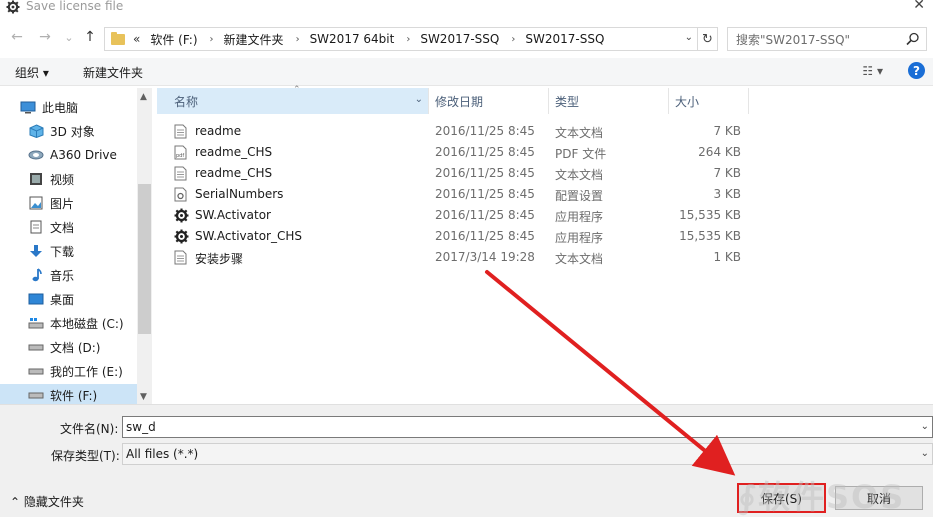  What do you see at coordinates (143, 397) in the screenshot?
I see `scroll-down-icon: ▼` at bounding box center [143, 397].